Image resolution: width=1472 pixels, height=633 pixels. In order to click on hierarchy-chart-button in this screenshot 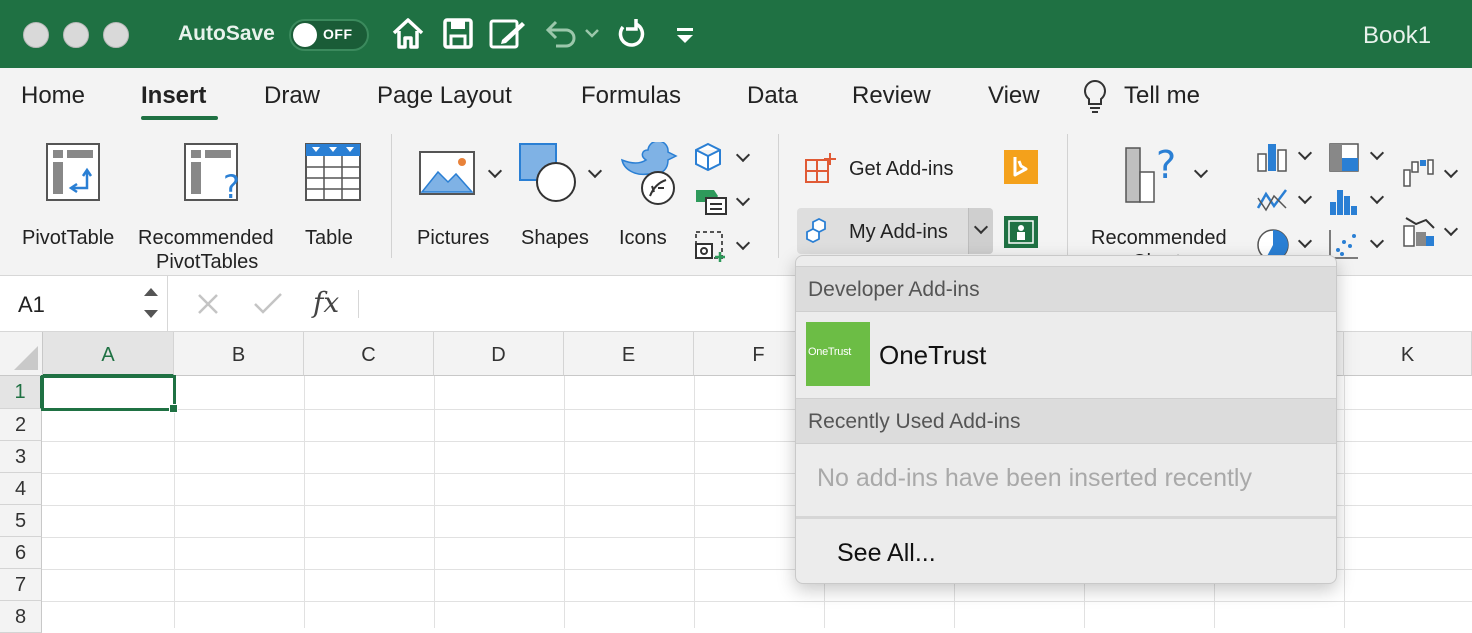, I will do `click(1358, 157)`.